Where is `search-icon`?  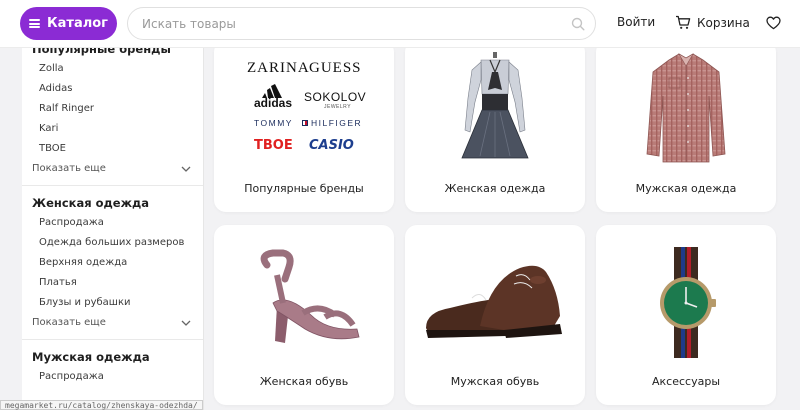 search-icon is located at coordinates (578, 24).